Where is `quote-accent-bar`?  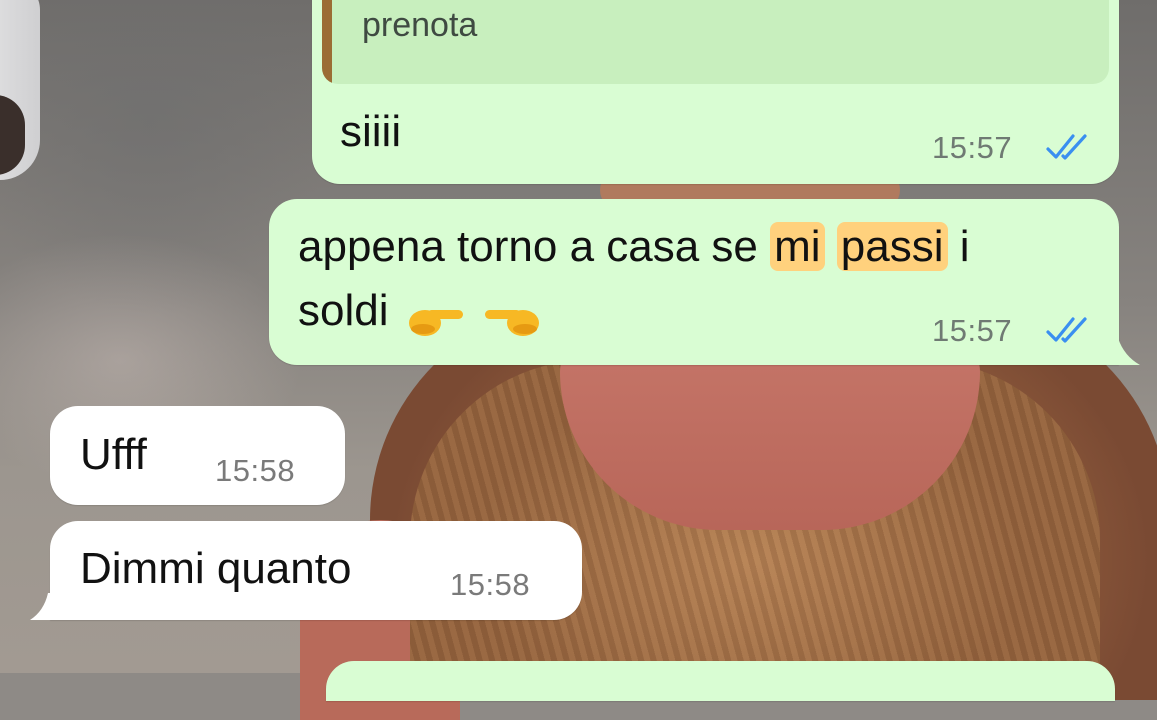
quote-accent-bar is located at coordinates (327, 42).